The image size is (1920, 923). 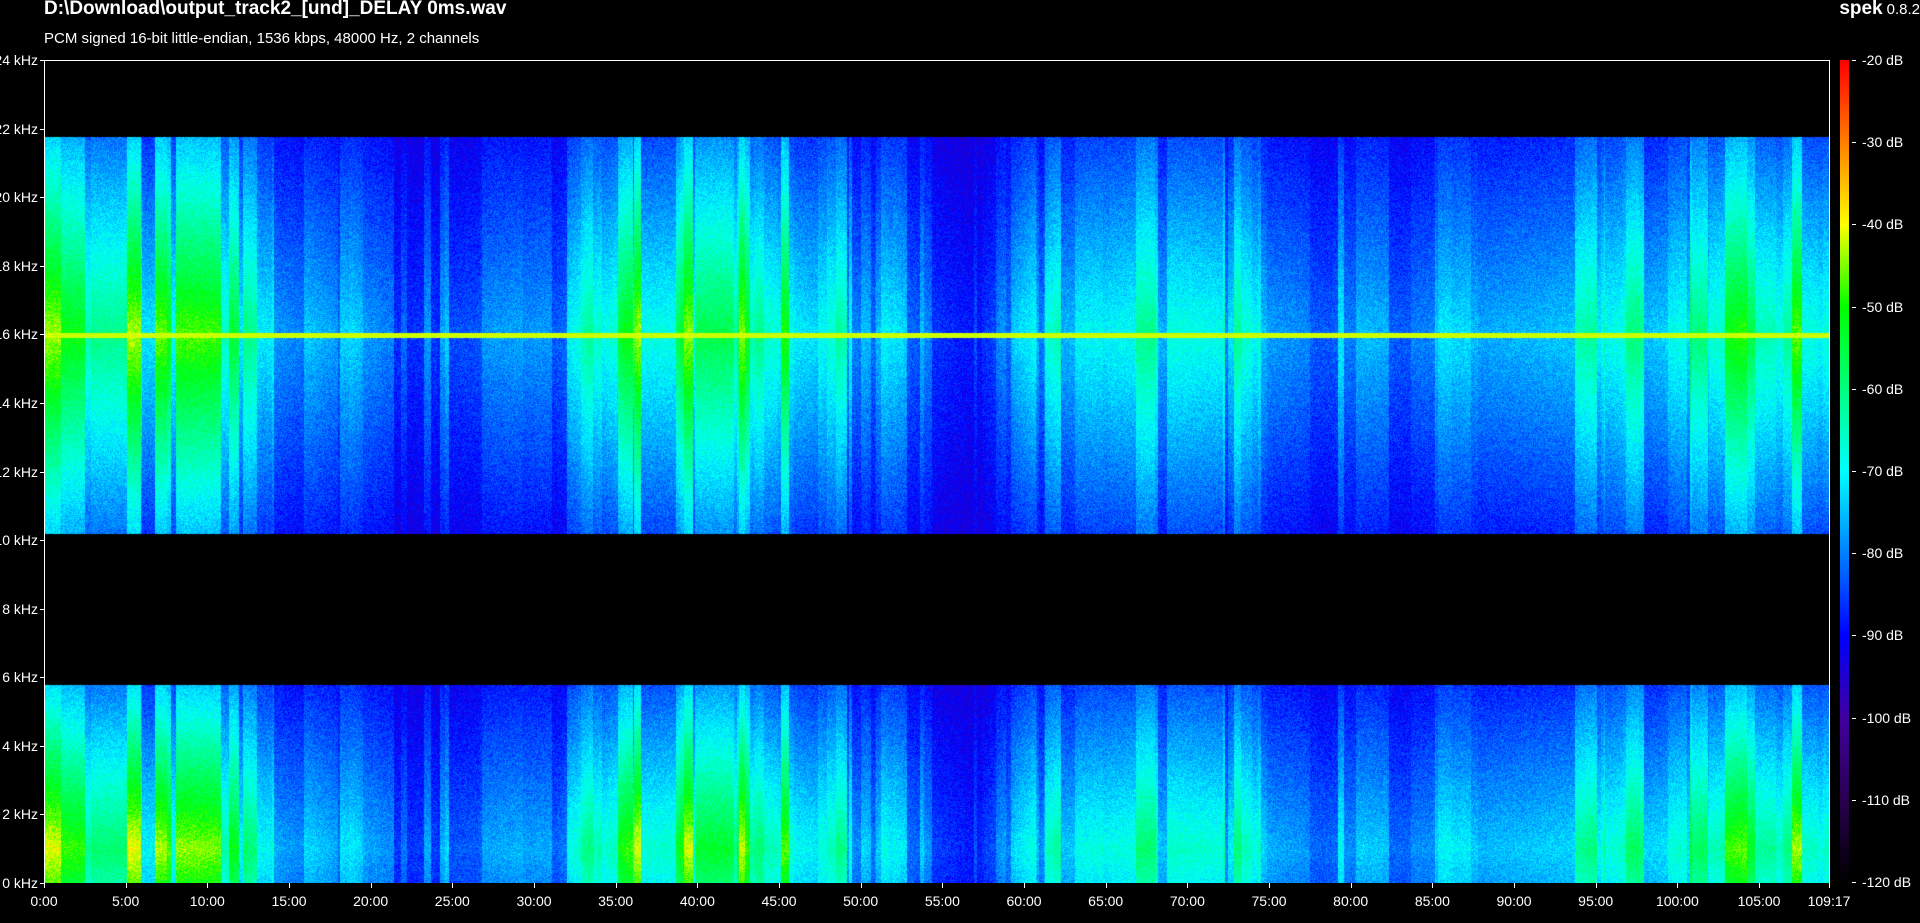 I want to click on x-tick-label: 109:17, so click(x=1829, y=901).